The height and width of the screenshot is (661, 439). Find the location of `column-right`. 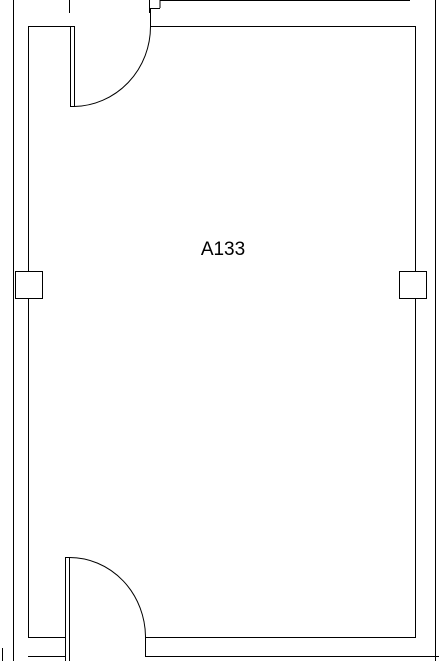

column-right is located at coordinates (413, 285).